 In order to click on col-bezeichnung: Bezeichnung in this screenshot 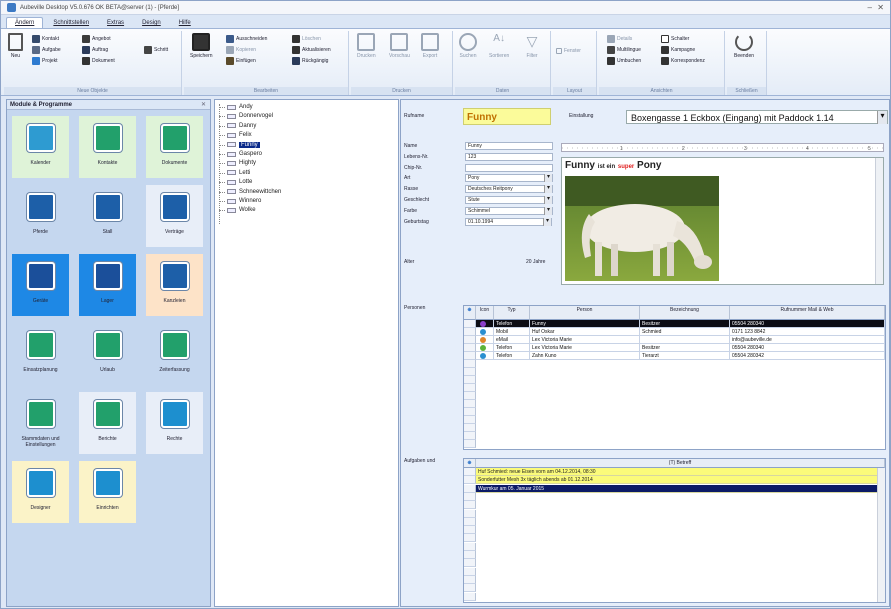, I will do `click(685, 313)`.